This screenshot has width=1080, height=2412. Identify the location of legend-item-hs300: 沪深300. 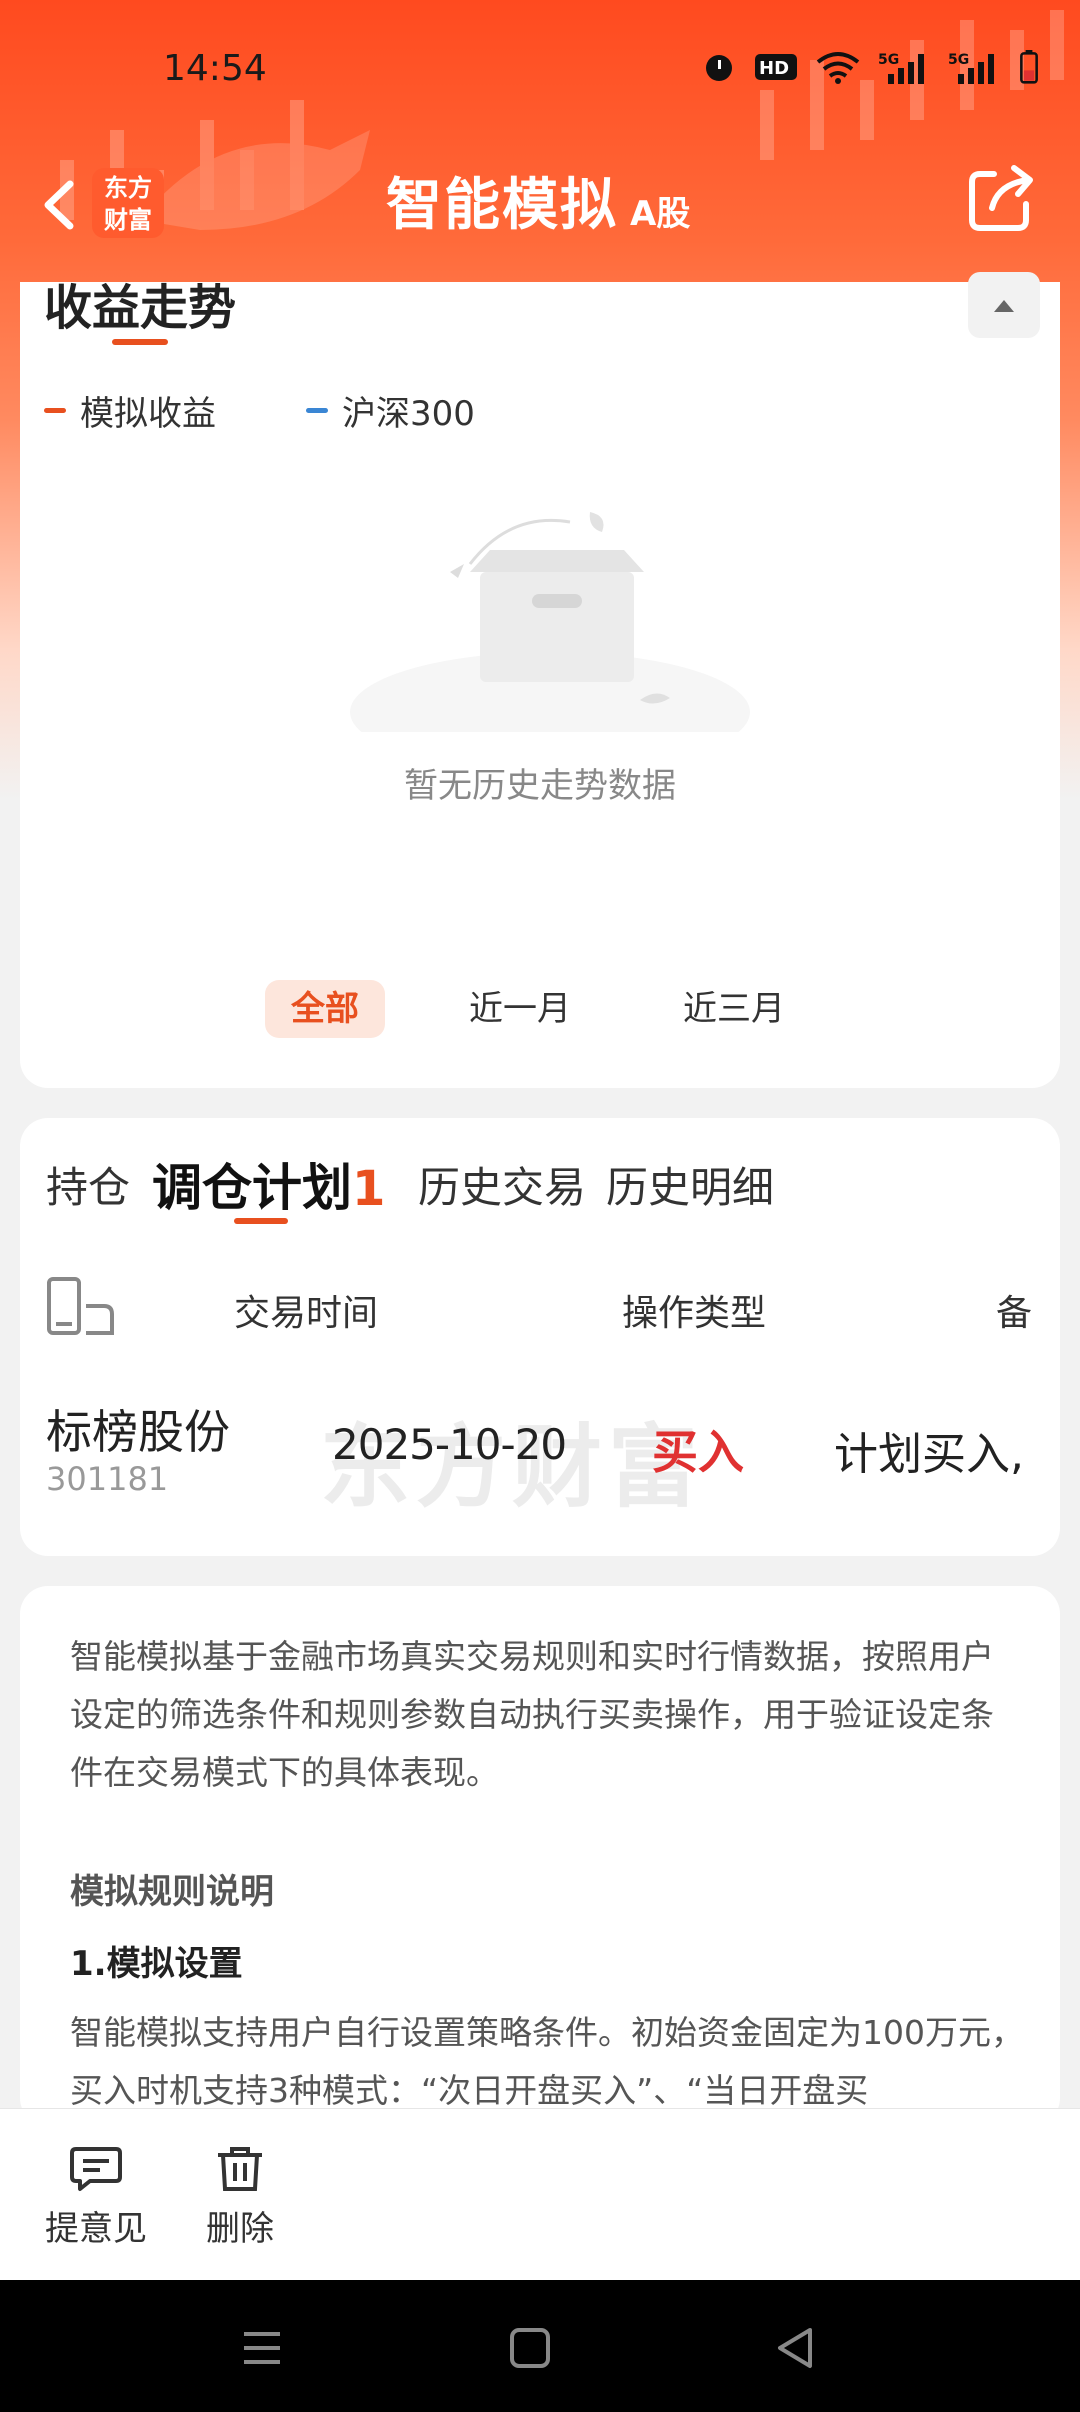
(390, 410).